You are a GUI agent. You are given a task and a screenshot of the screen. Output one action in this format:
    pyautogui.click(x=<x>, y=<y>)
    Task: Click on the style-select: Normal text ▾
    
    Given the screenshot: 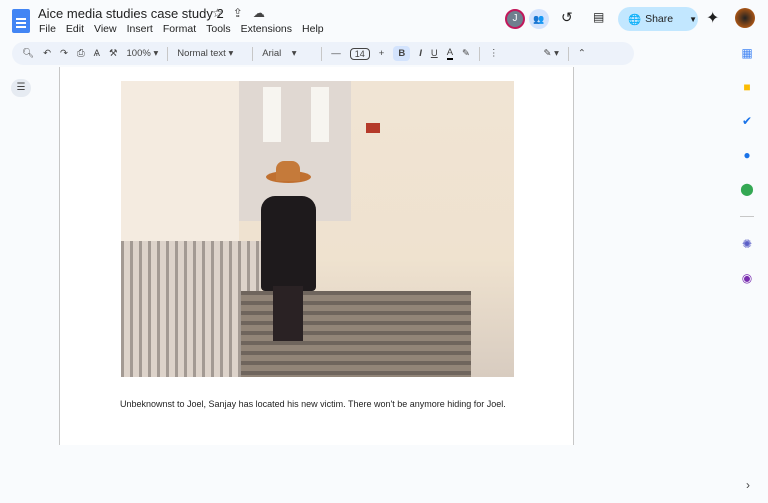 What is the action you would take?
    pyautogui.click(x=210, y=53)
    